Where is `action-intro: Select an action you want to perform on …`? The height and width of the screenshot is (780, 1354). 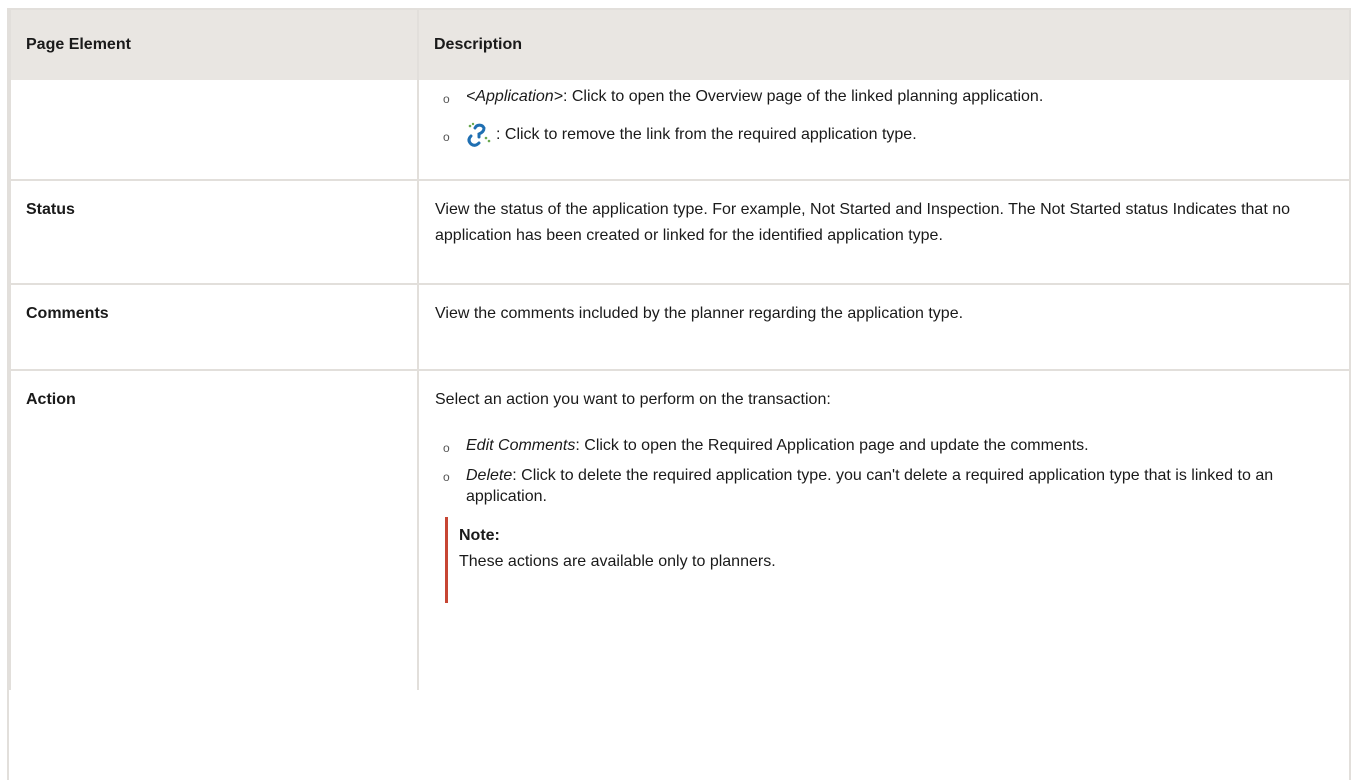 action-intro: Select an action you want to perform on … is located at coordinates (633, 399).